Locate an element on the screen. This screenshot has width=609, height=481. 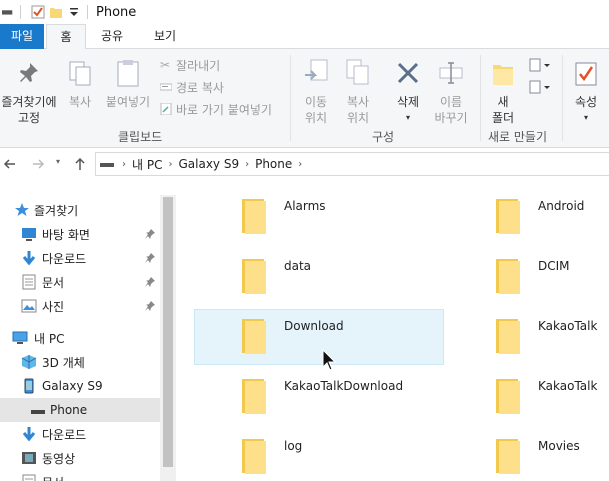
ribbon-tabs: 파일 홈 공유 보기 is located at coordinates (304, 37).